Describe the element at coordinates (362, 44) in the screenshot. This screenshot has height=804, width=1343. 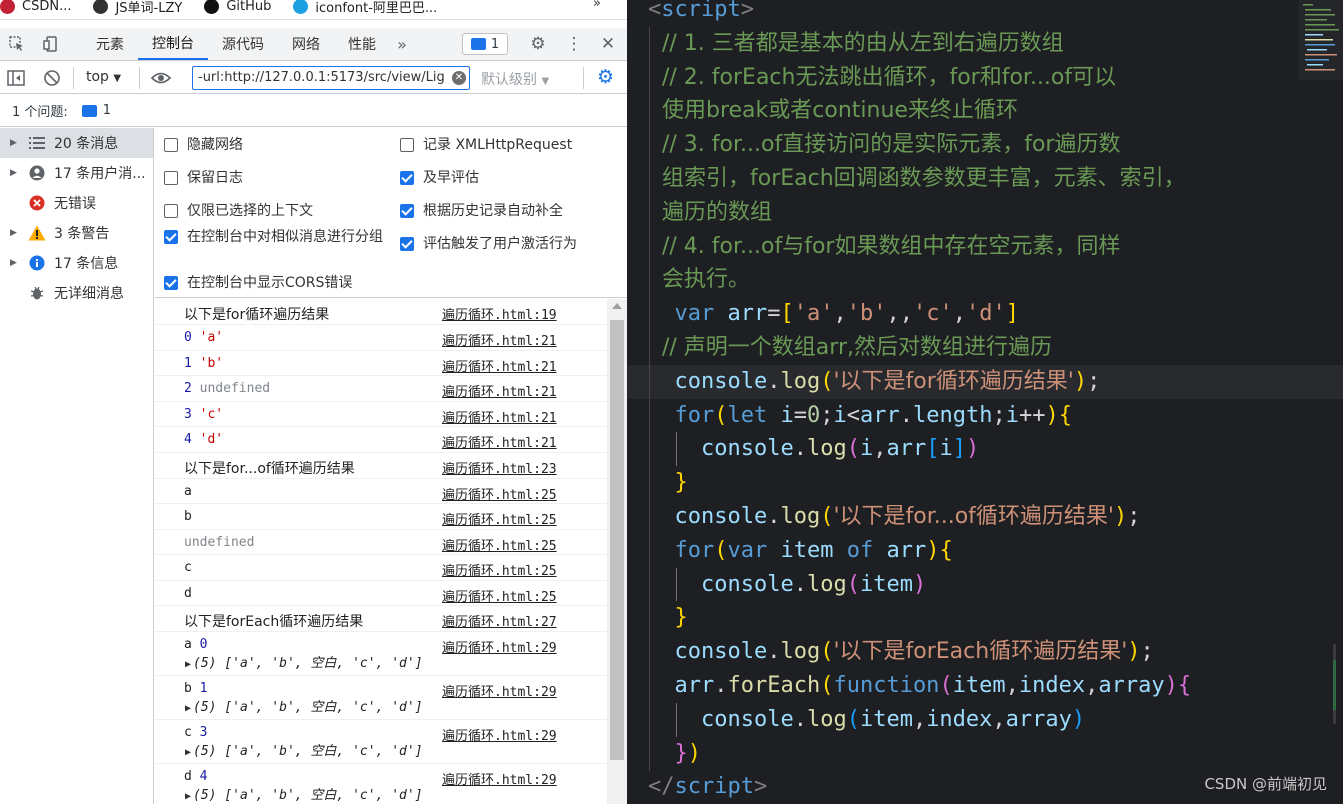
I see `tab-4: 性能` at that location.